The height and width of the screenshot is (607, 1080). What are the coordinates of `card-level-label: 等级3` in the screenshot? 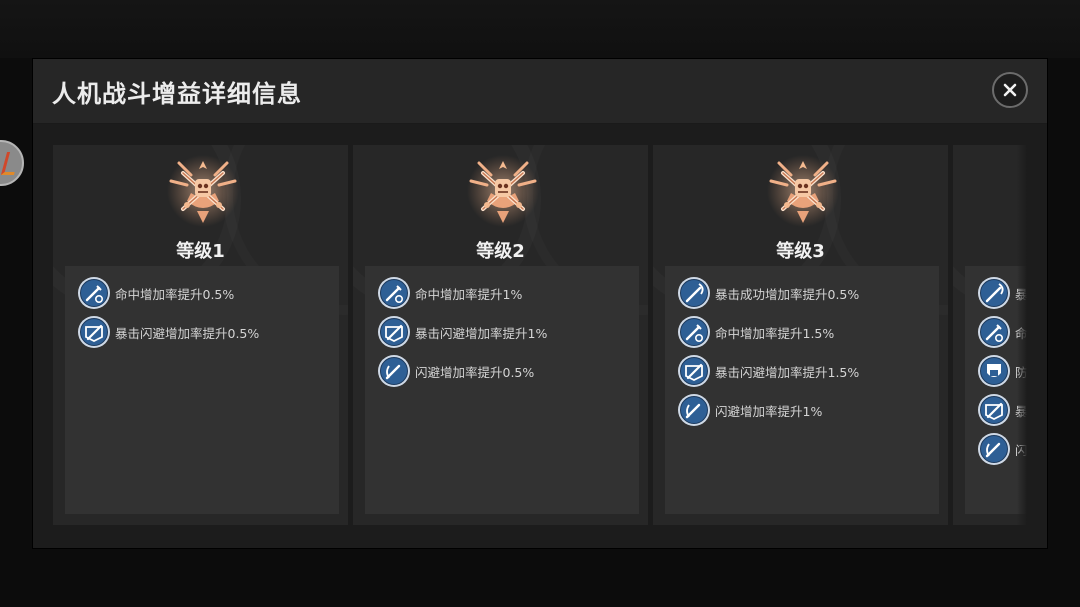 It's located at (800, 251).